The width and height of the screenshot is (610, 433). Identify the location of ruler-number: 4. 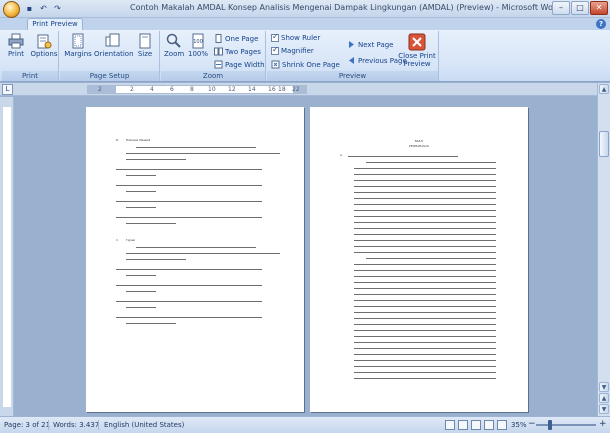
(152, 89).